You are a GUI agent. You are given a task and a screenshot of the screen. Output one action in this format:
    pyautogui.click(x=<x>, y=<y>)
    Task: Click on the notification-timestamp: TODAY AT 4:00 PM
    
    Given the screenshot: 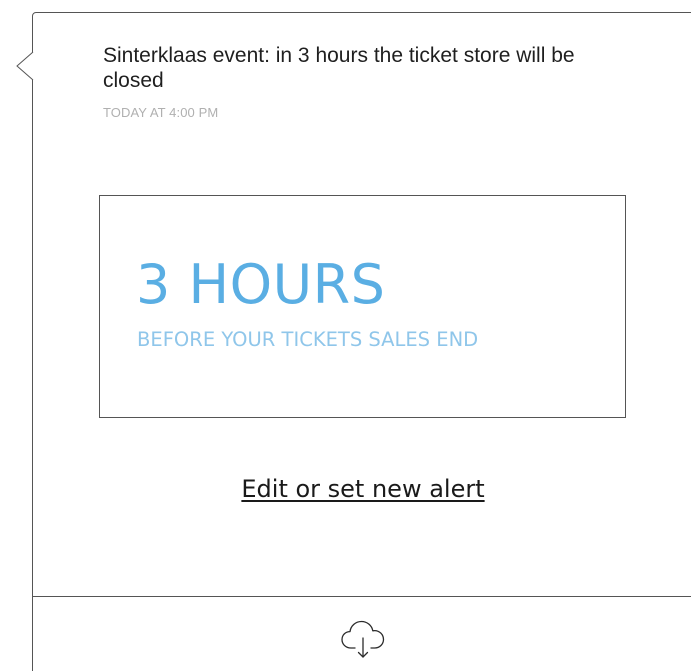 What is the action you would take?
    pyautogui.click(x=161, y=112)
    